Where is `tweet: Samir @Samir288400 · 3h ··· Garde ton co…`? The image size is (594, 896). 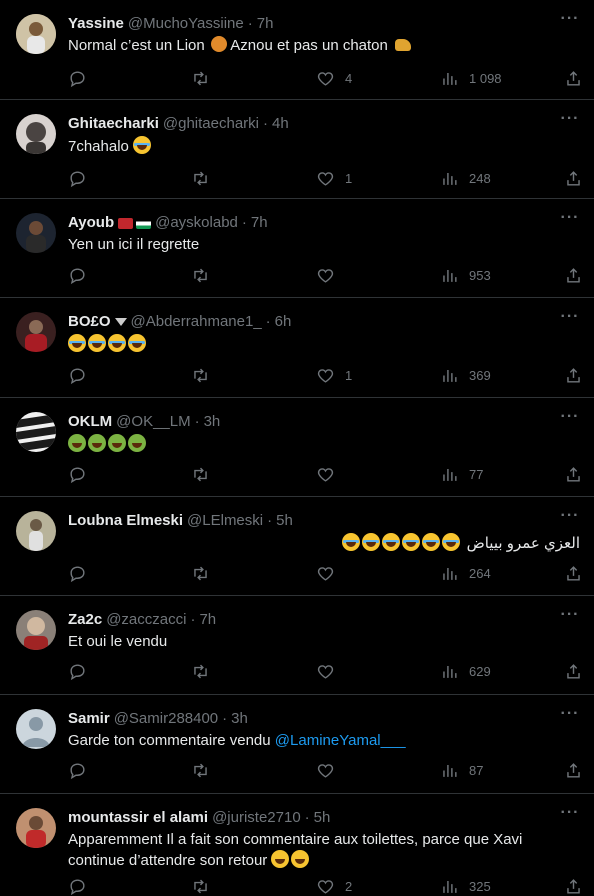
tweet: Samir @Samir288400 · 3h ··· Garde ton co… is located at coordinates (297, 744).